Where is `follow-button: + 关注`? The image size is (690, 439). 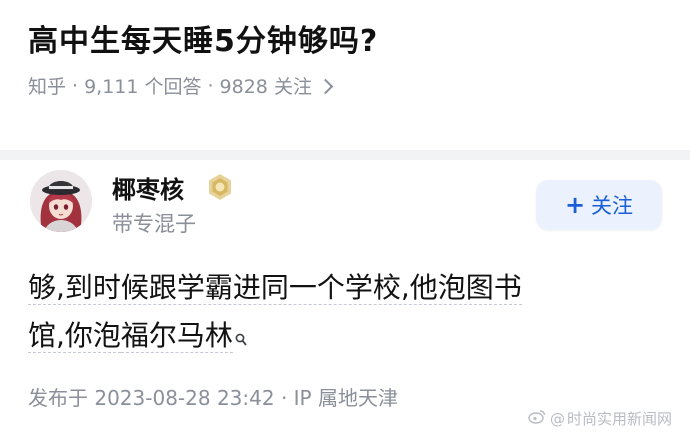
follow-button: + 关注 is located at coordinates (599, 205).